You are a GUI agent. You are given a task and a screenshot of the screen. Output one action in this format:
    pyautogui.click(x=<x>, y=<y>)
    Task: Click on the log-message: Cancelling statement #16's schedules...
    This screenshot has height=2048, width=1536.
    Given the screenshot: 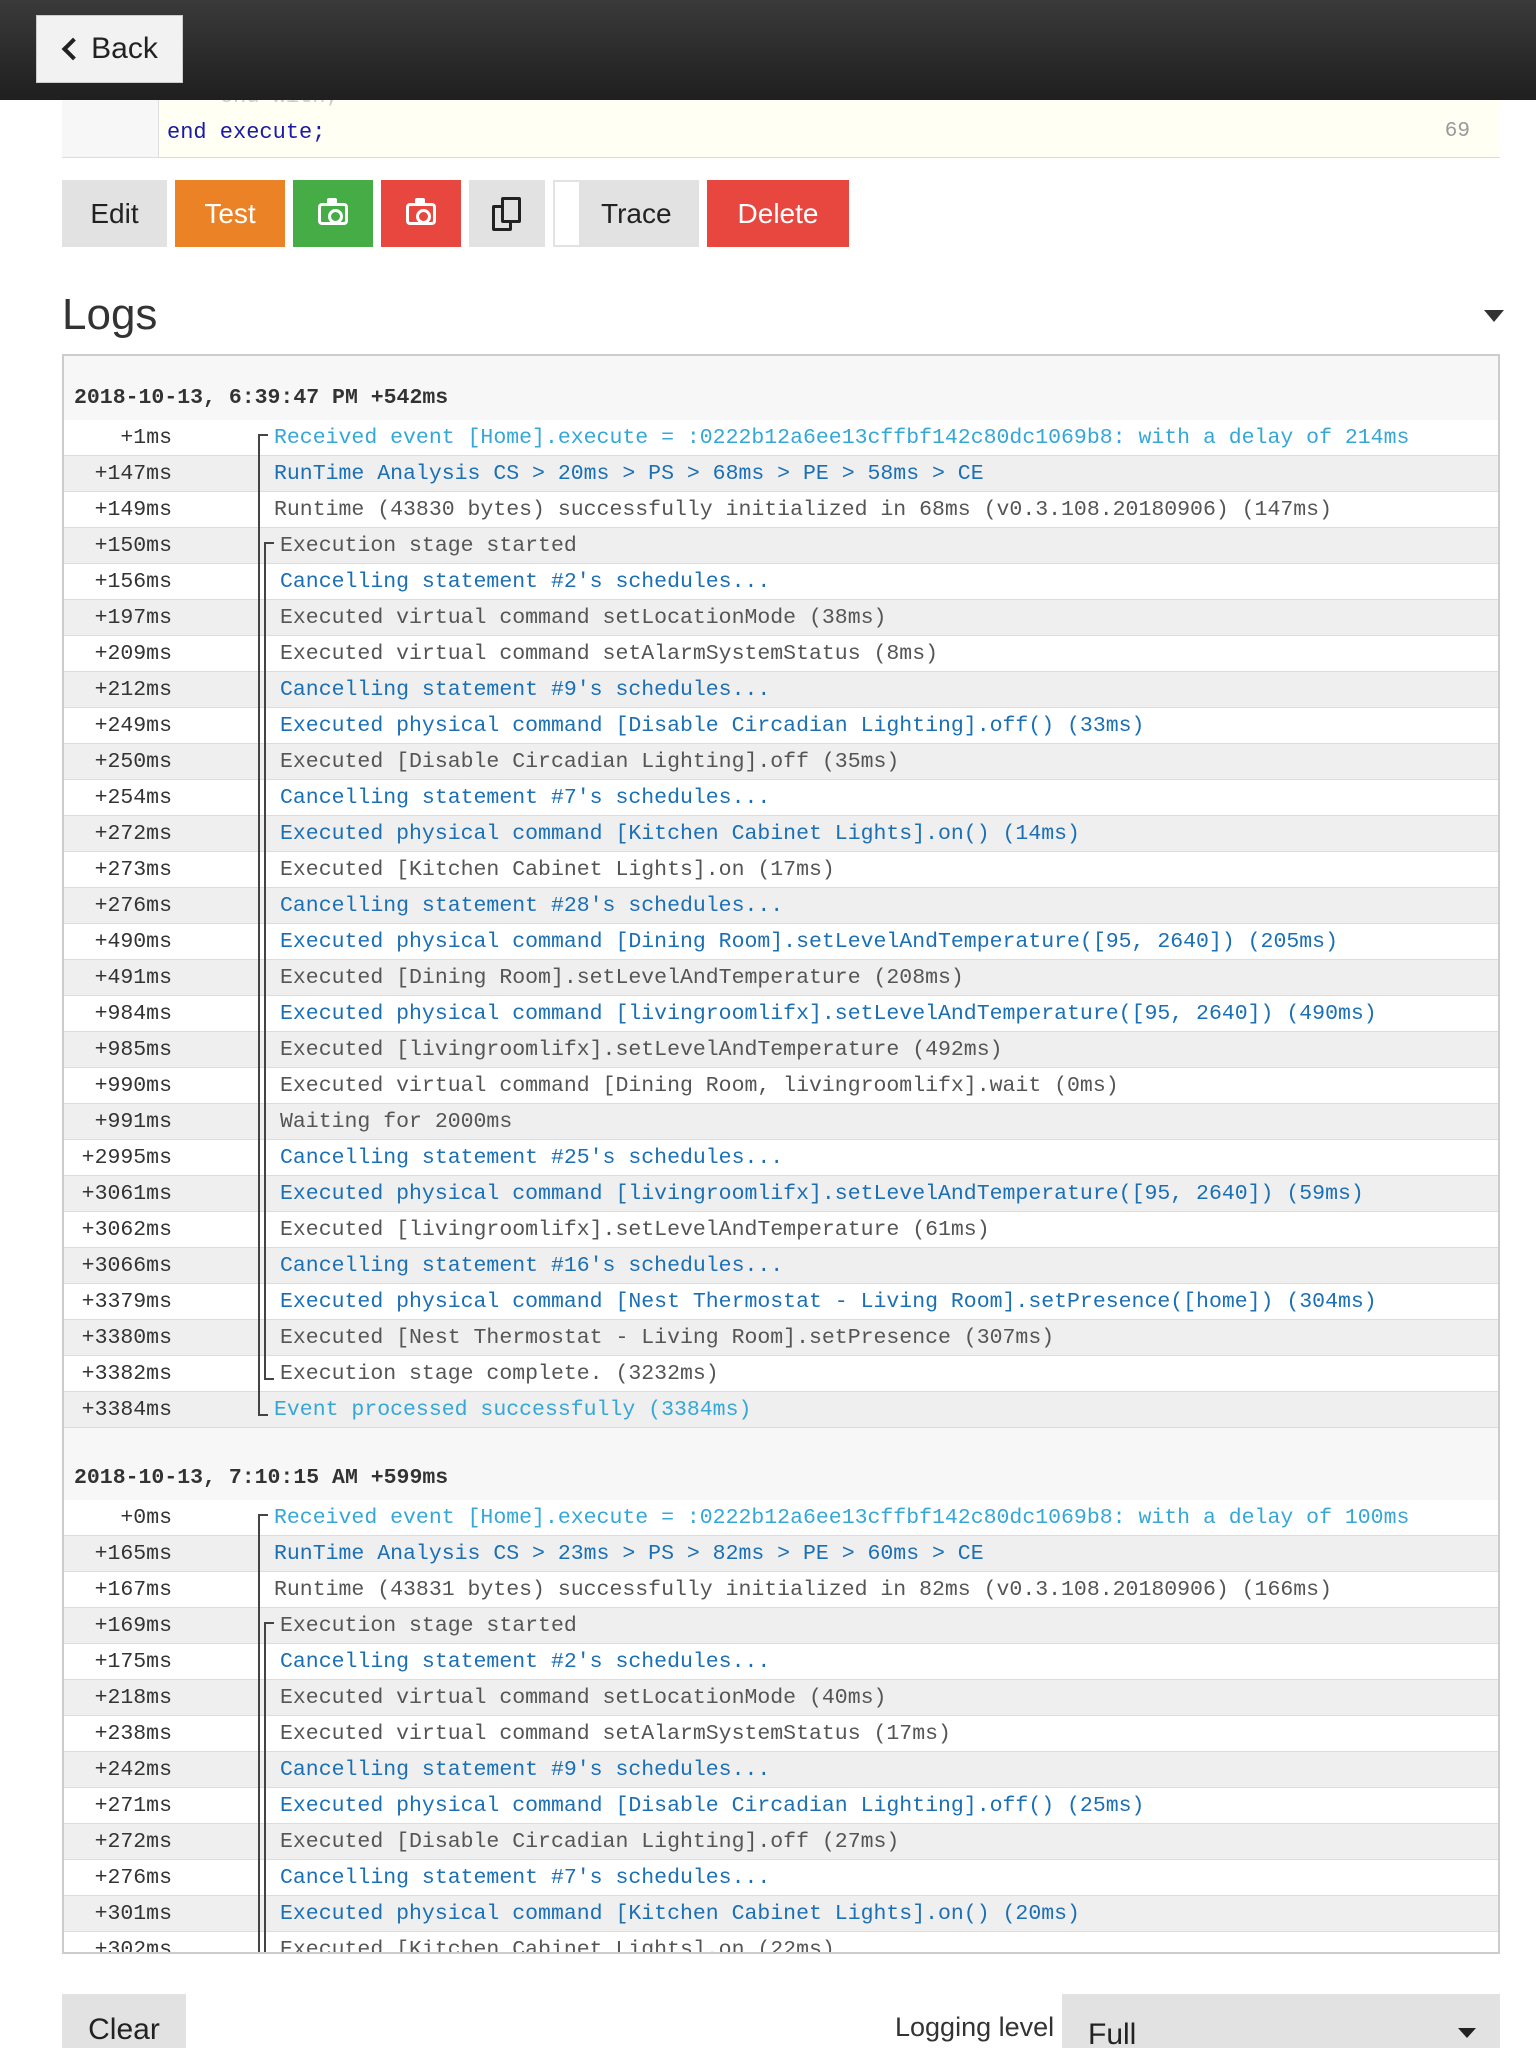 What is the action you would take?
    pyautogui.click(x=532, y=1266)
    